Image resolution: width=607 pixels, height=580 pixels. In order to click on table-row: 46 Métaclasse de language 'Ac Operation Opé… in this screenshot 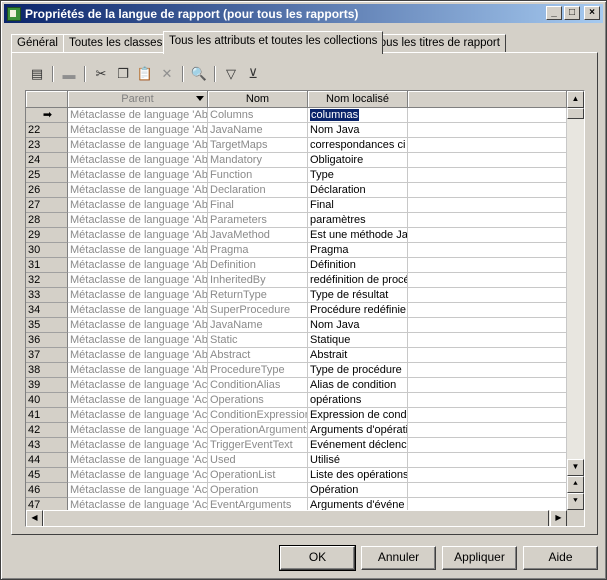, I will do `click(296, 490)`.